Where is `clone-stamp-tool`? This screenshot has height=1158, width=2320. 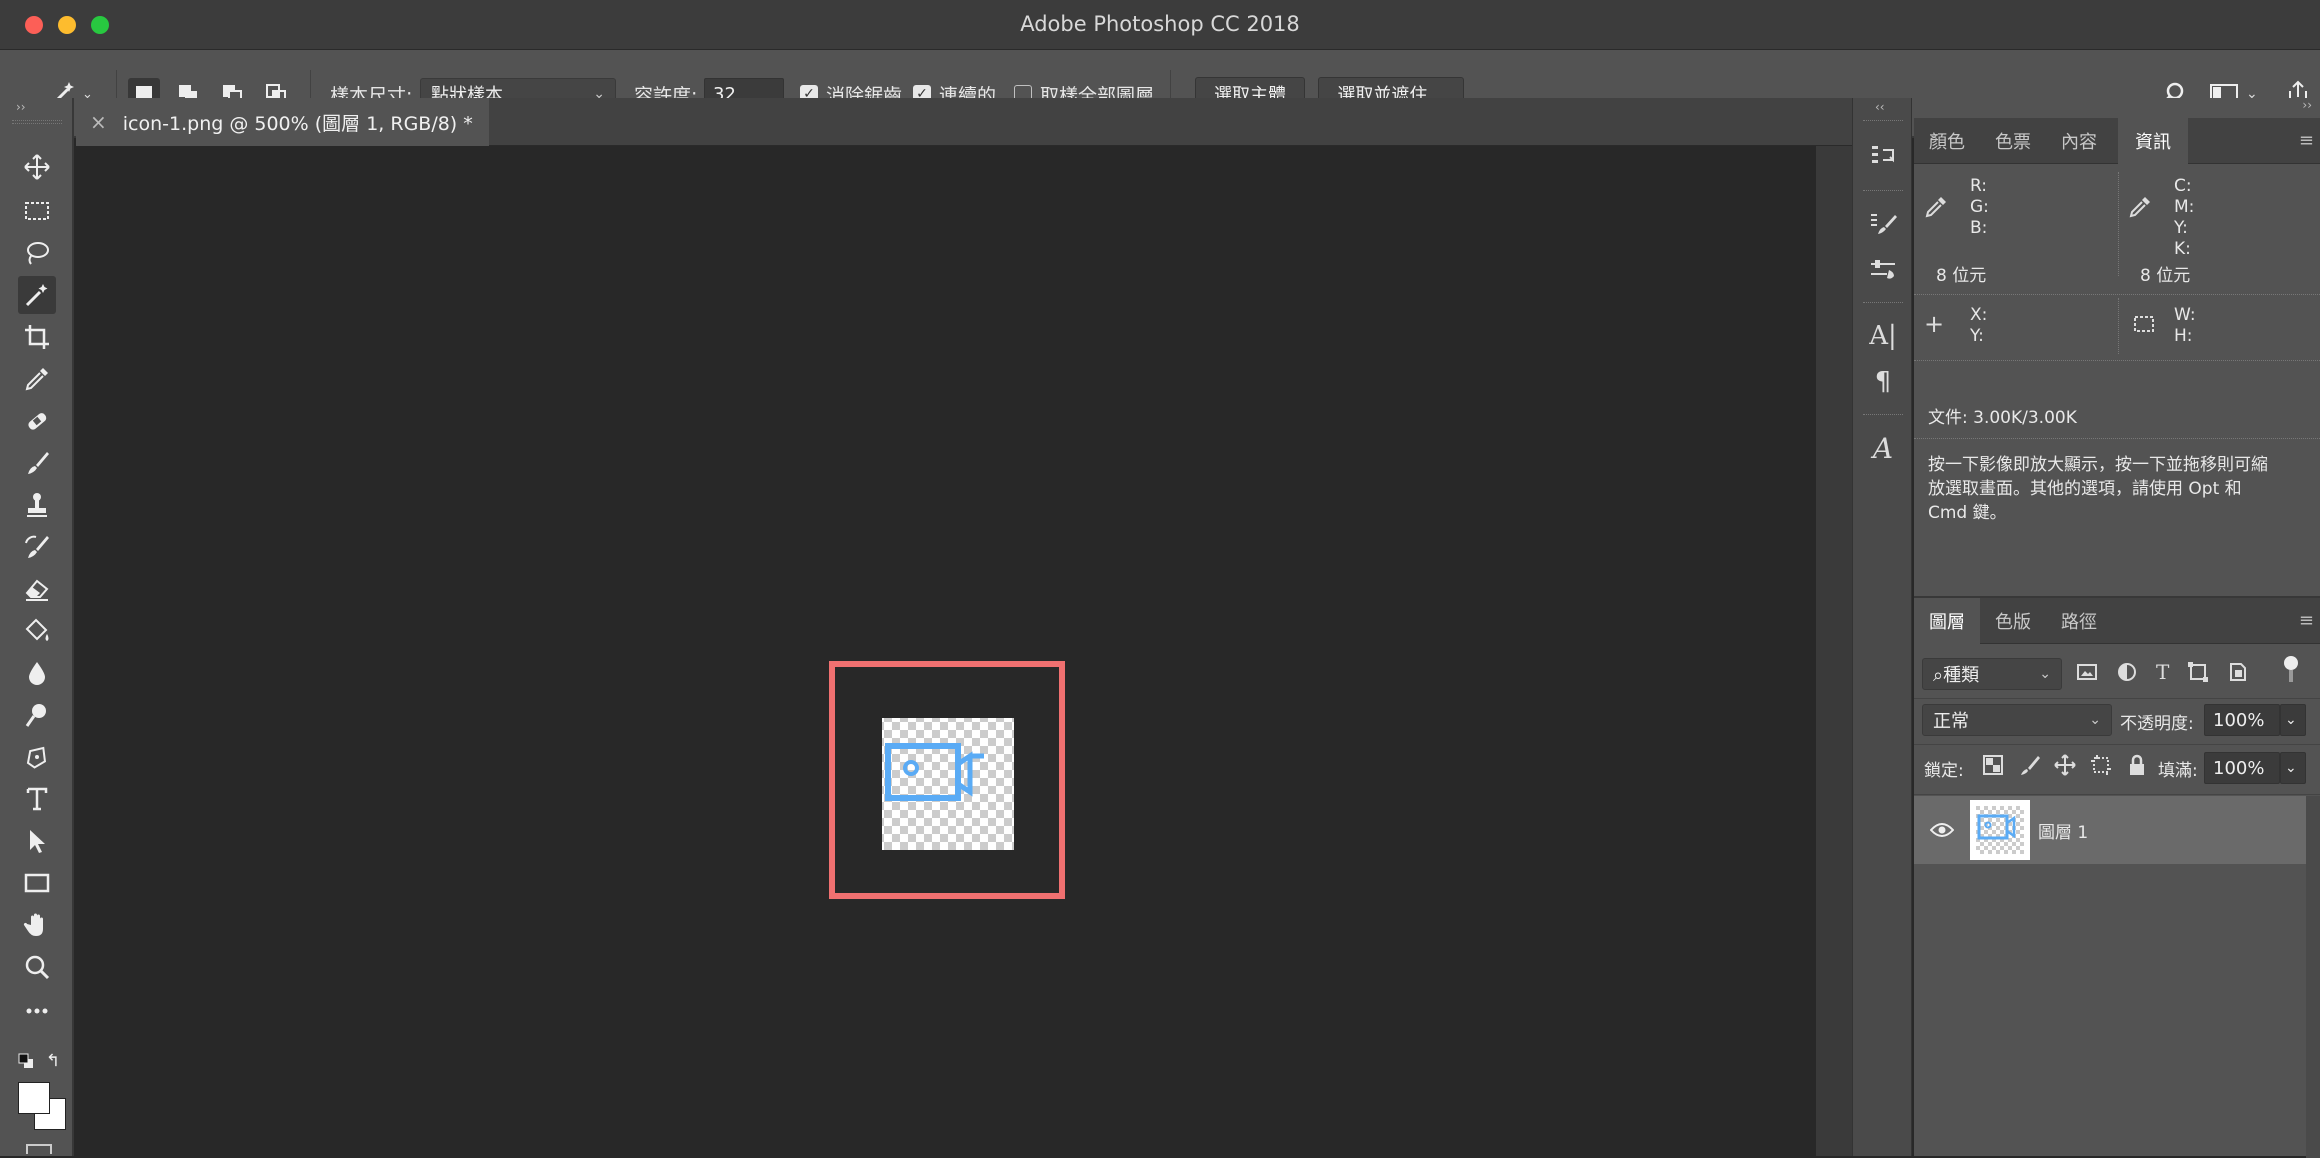
clone-stamp-tool is located at coordinates (37, 505).